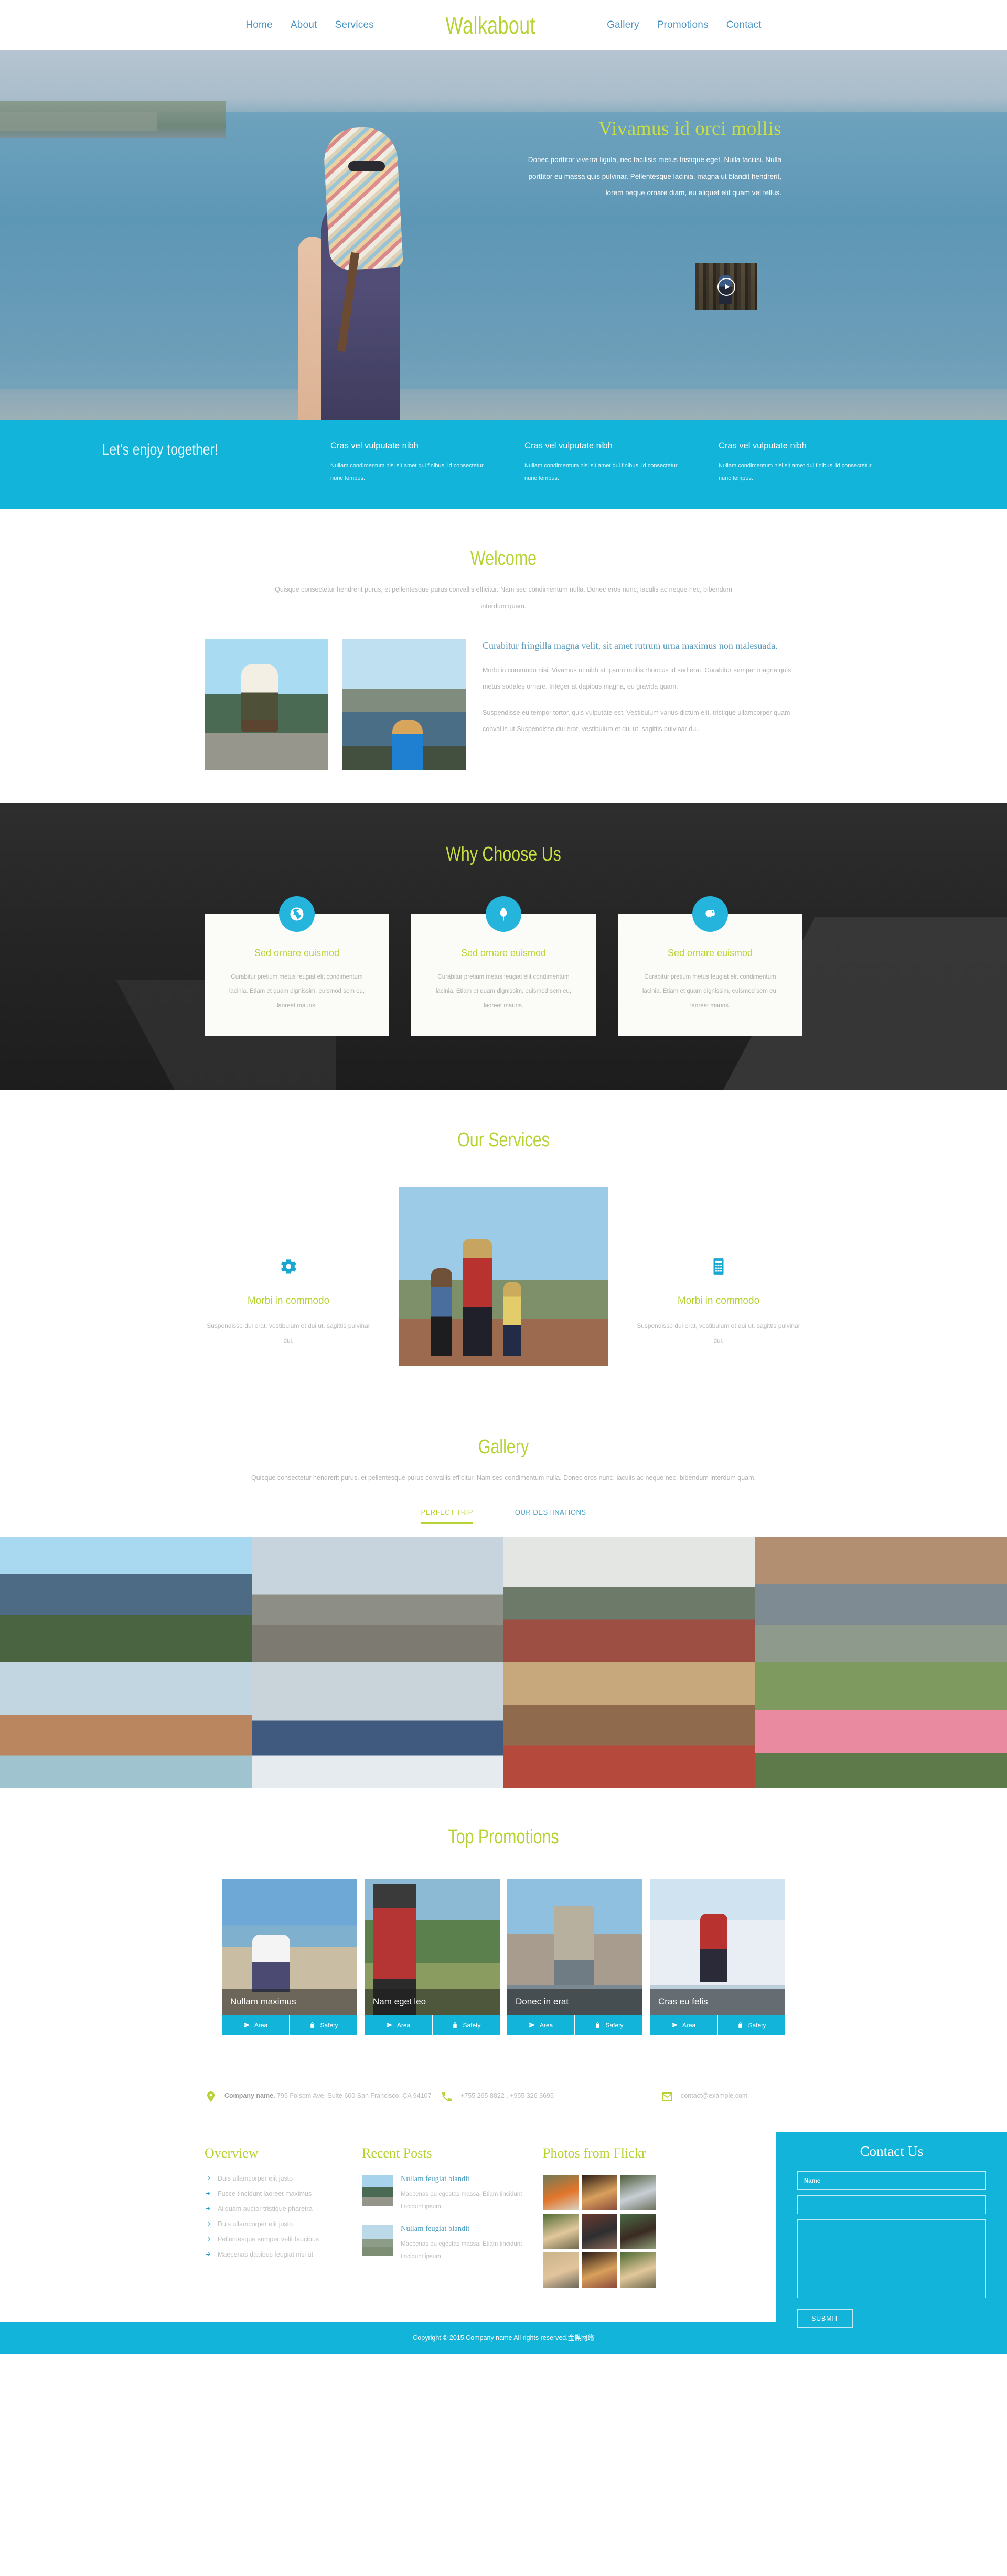  What do you see at coordinates (532, 2025) in the screenshot?
I see `send-icon` at bounding box center [532, 2025].